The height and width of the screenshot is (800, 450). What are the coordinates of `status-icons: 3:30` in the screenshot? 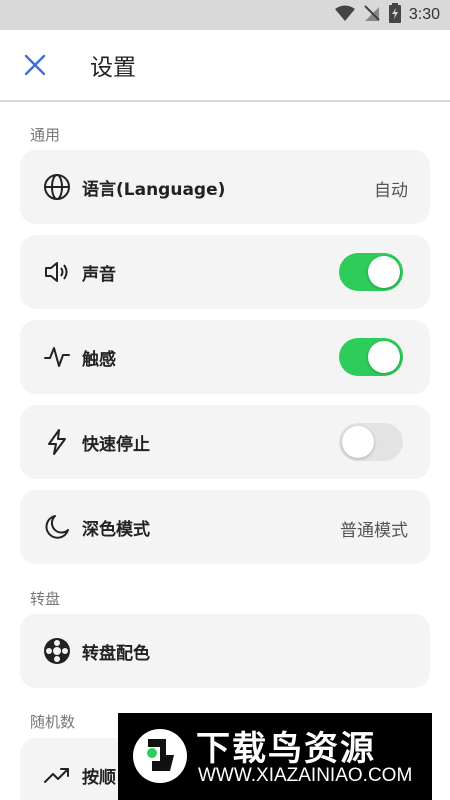 It's located at (387, 15).